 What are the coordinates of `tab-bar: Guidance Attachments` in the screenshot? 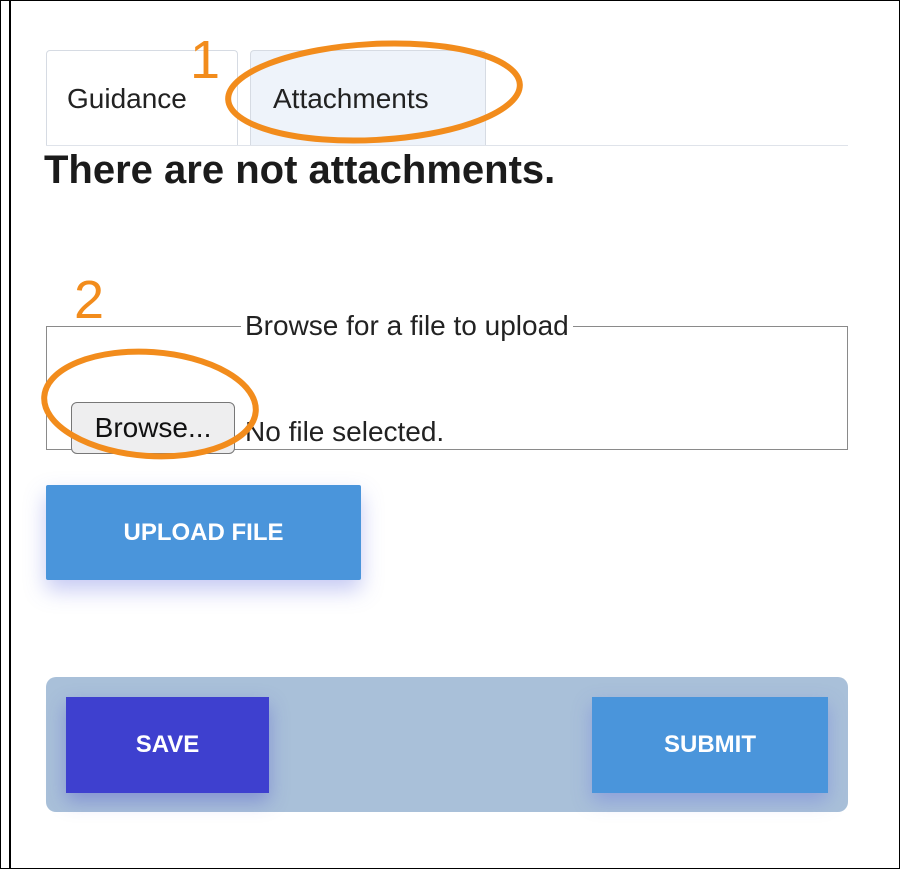 It's located at (447, 98).